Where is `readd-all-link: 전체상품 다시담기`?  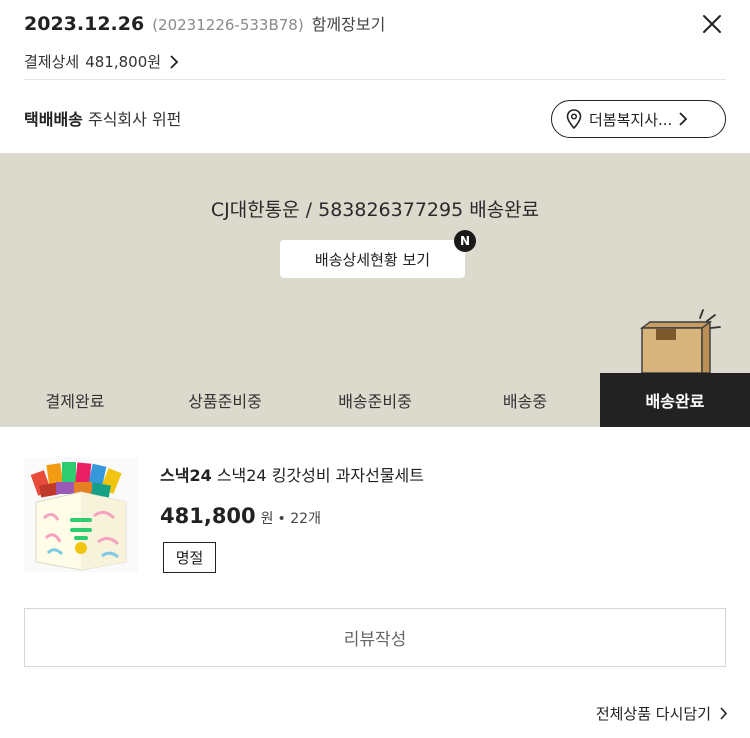 readd-all-link: 전체상품 다시담기 is located at coordinates (662, 713).